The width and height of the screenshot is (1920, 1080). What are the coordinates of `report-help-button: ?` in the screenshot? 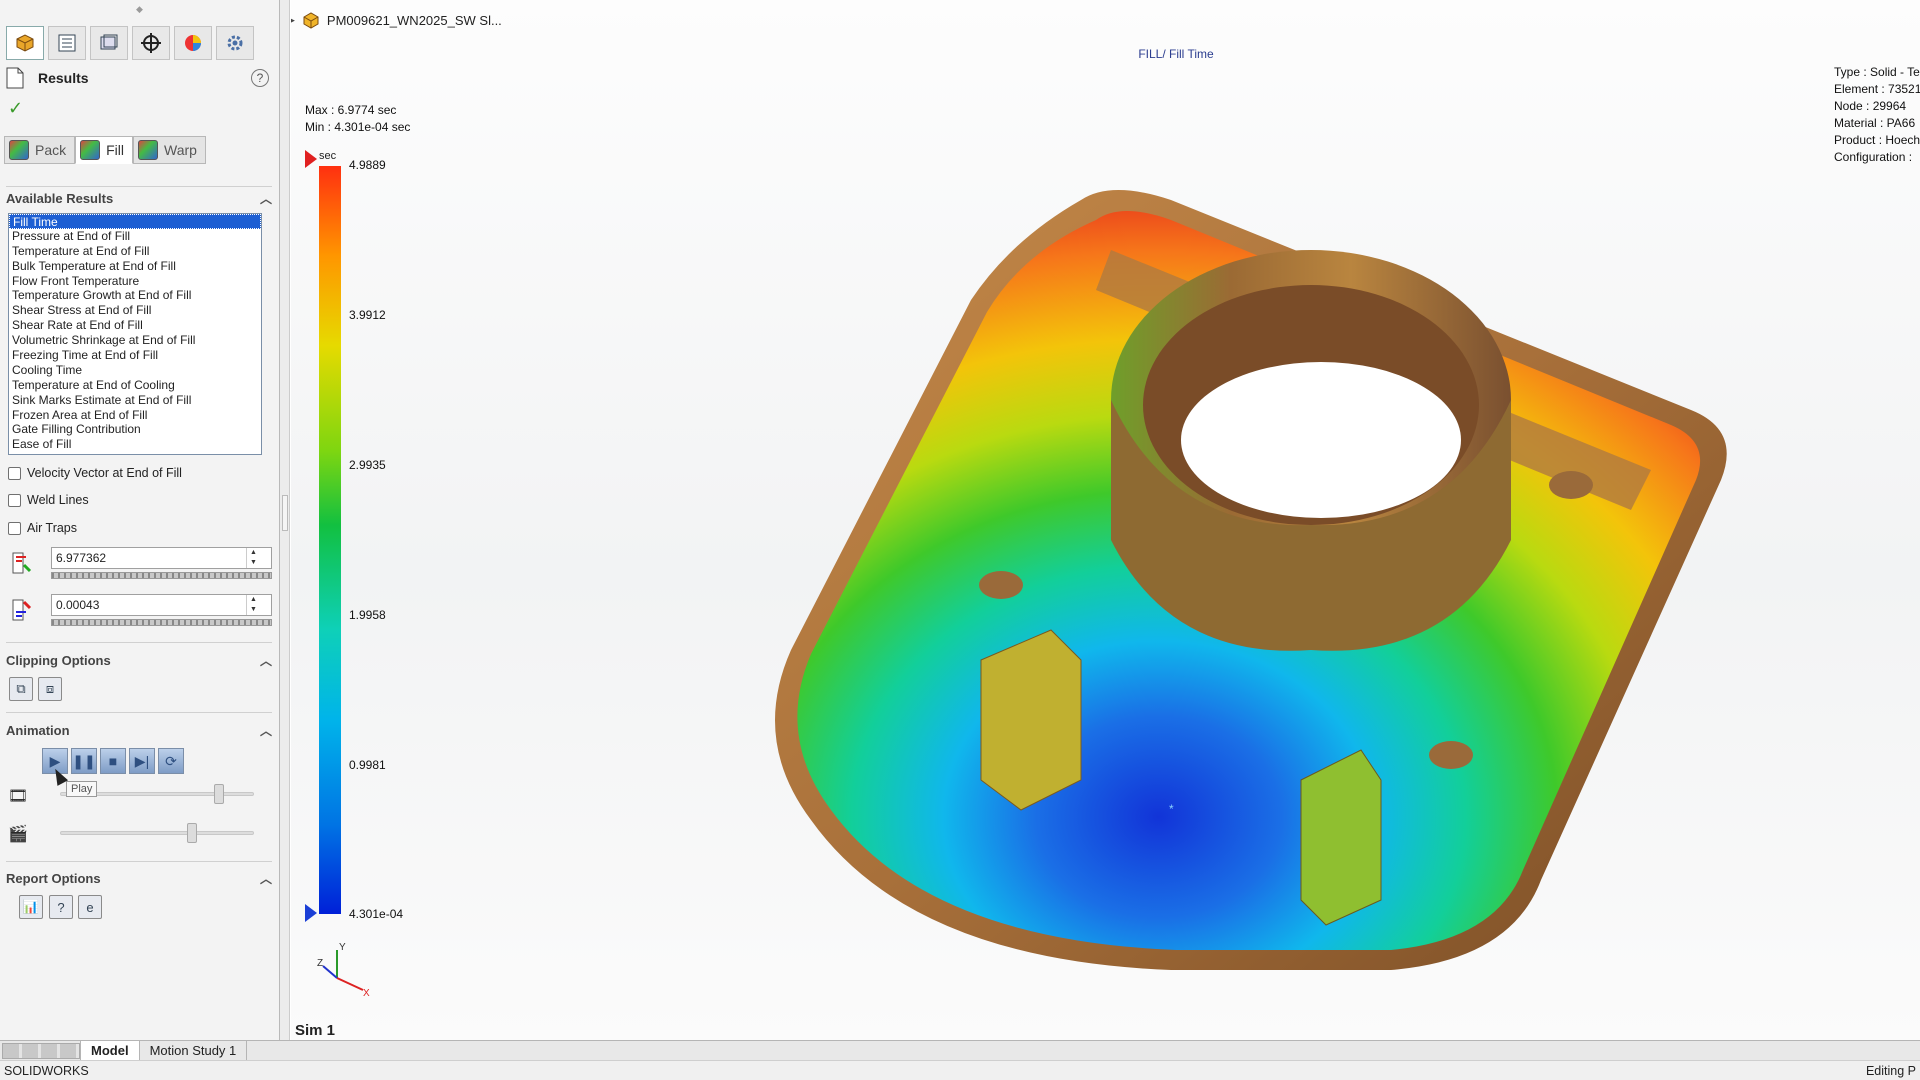 It's located at (61, 907).